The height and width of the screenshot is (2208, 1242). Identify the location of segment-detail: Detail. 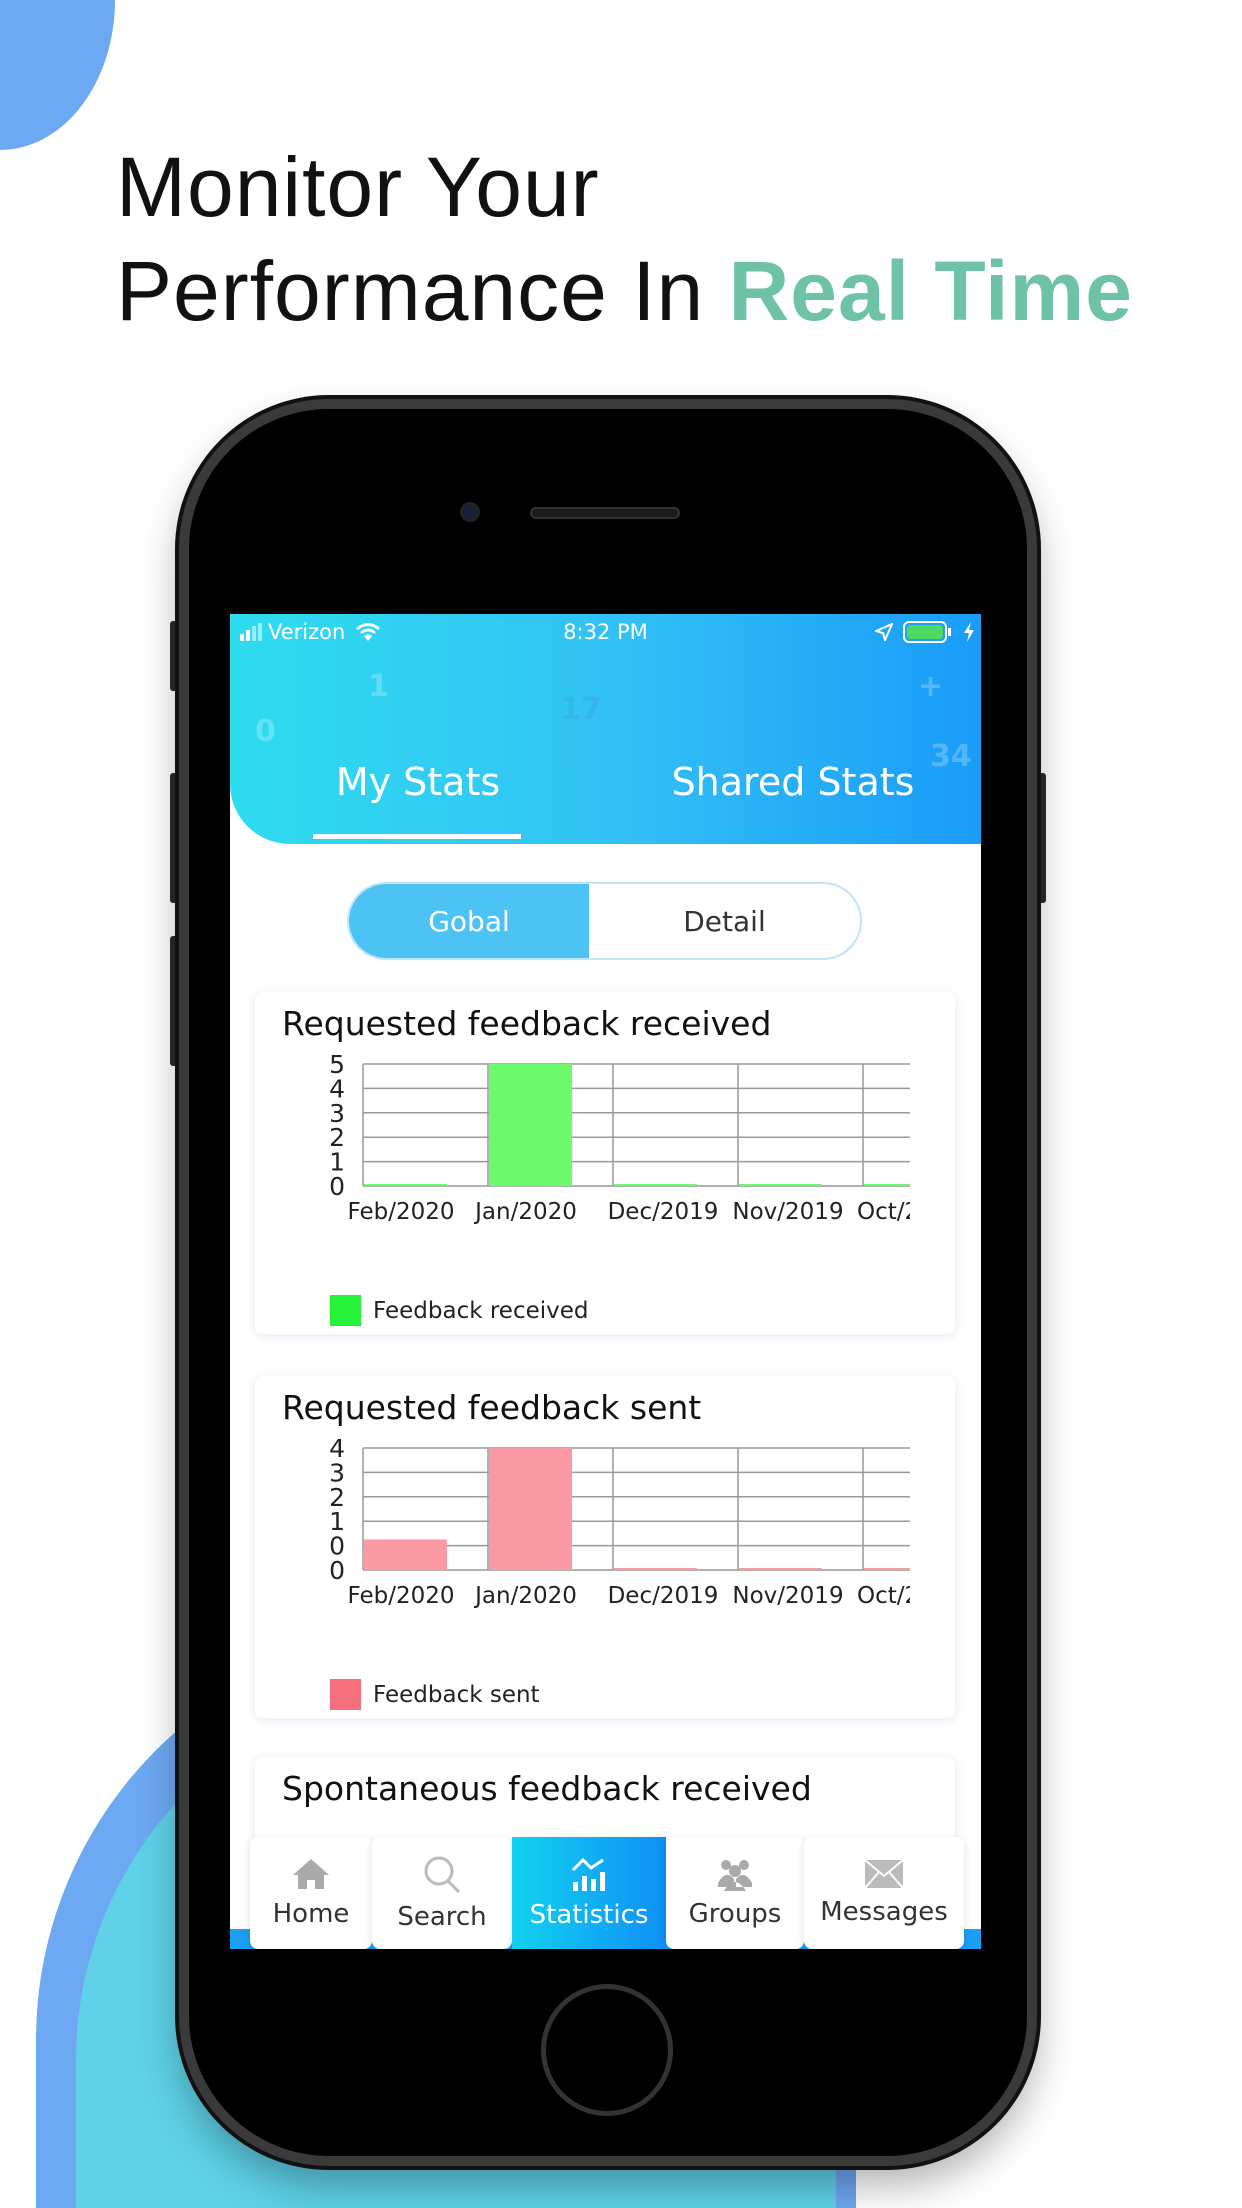
(724, 921).